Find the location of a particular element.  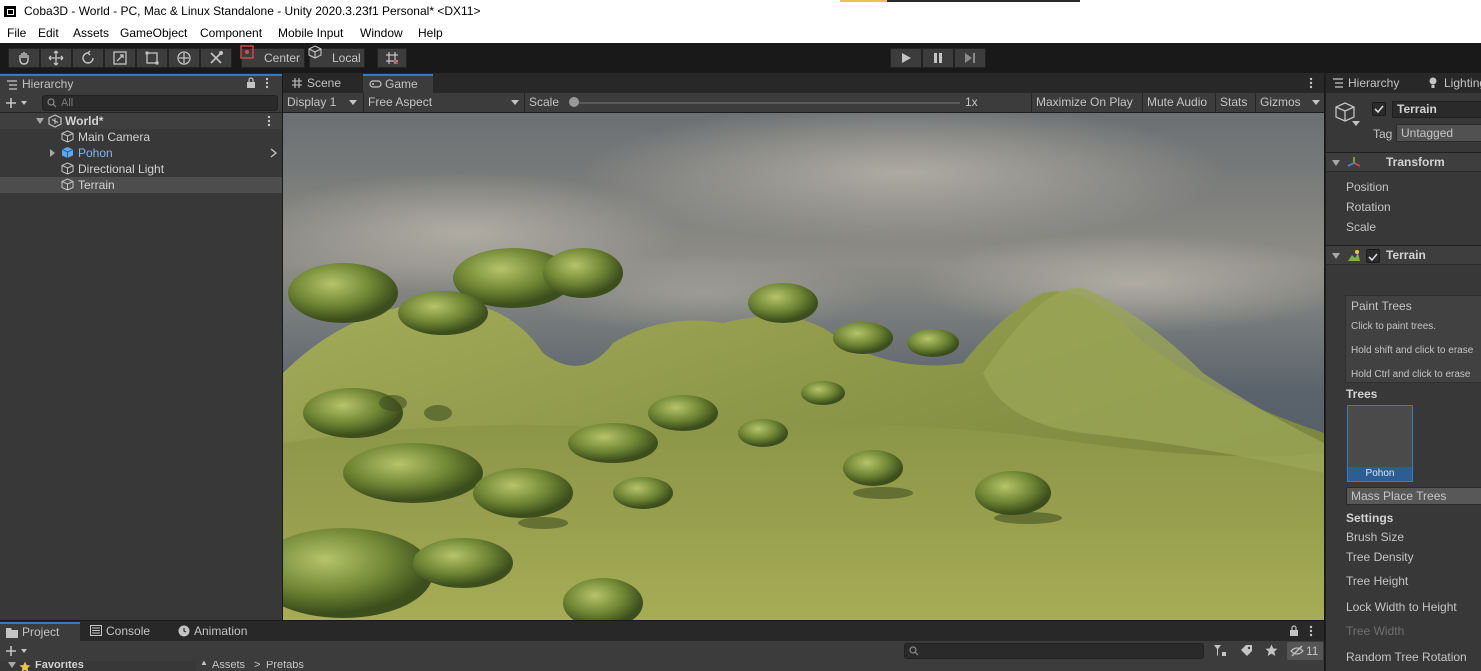

tree-width-label: Tree Width is located at coordinates (1375, 631).